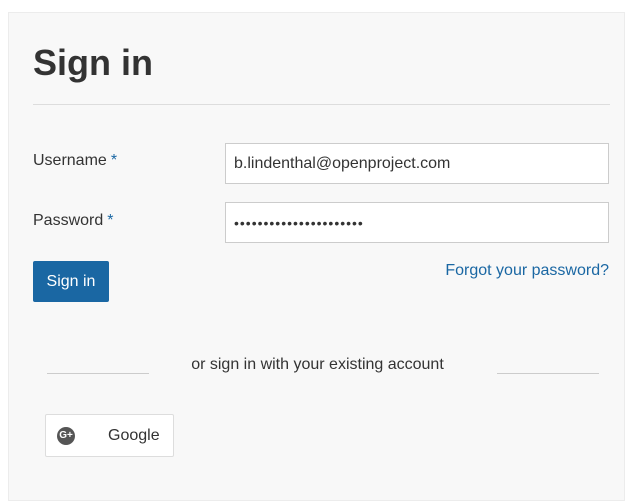 The image size is (625, 501). Describe the element at coordinates (417, 163) in the screenshot. I see `username-input` at that location.